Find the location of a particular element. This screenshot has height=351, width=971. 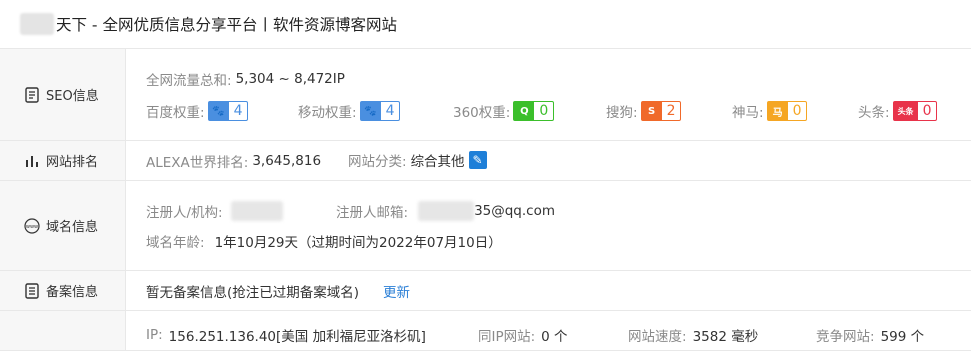

speed-line: 网站速度: 3582 毫秒 is located at coordinates (693, 335).